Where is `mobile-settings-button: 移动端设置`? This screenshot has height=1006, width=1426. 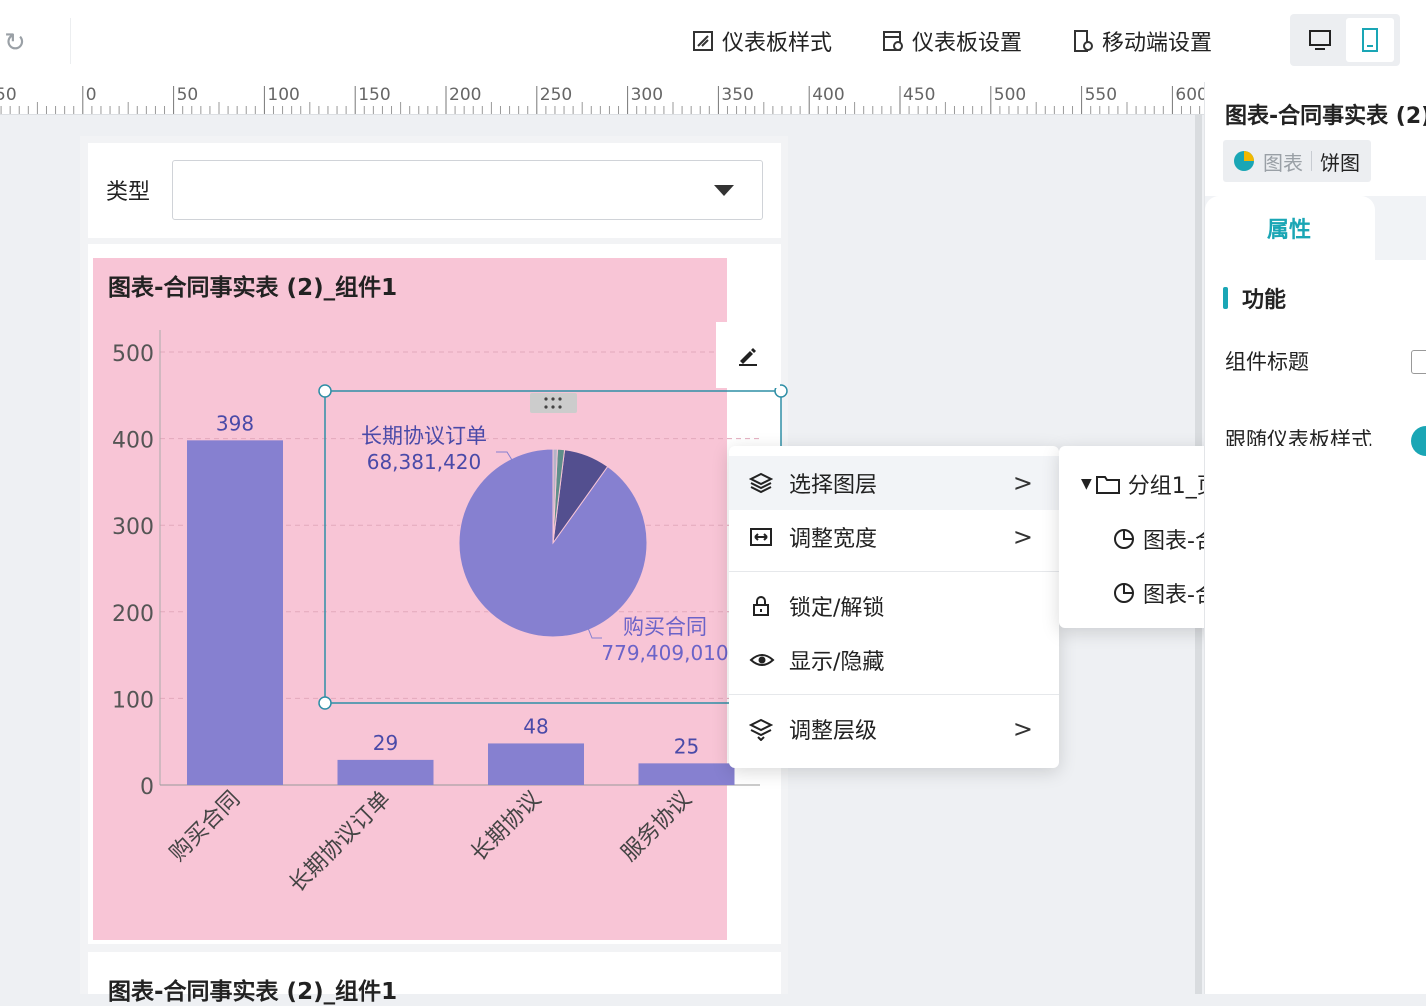 mobile-settings-button: 移动端设置 is located at coordinates (1142, 41).